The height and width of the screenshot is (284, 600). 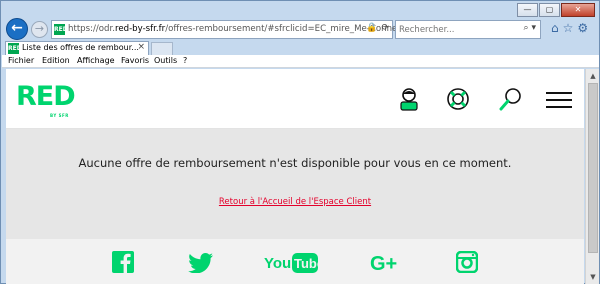 I want to click on tab-active: RED Liste des offres de rembour... ×, so click(x=77, y=48).